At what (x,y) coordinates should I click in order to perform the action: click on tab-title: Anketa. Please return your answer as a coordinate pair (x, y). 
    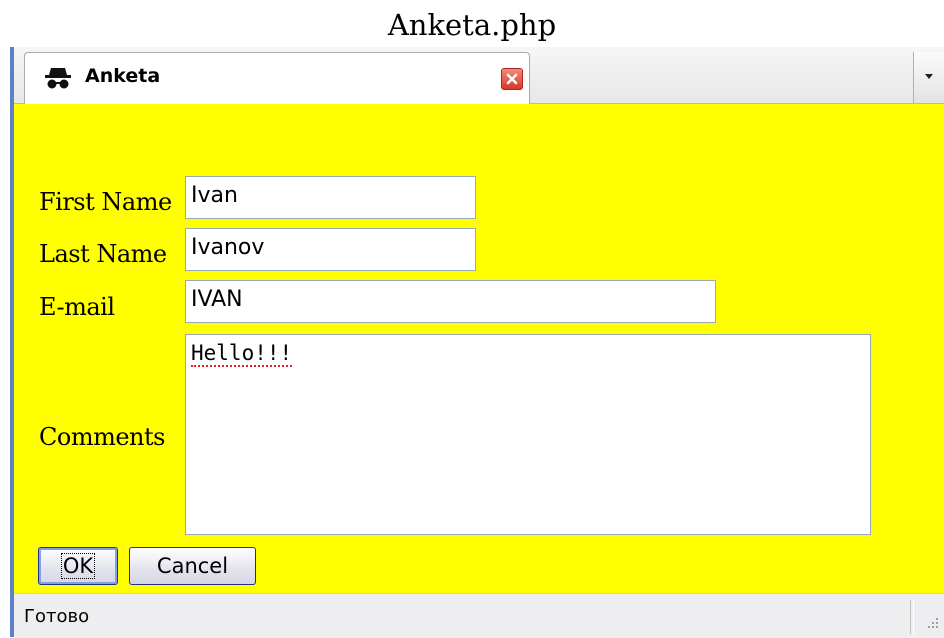
    Looking at the image, I should click on (123, 76).